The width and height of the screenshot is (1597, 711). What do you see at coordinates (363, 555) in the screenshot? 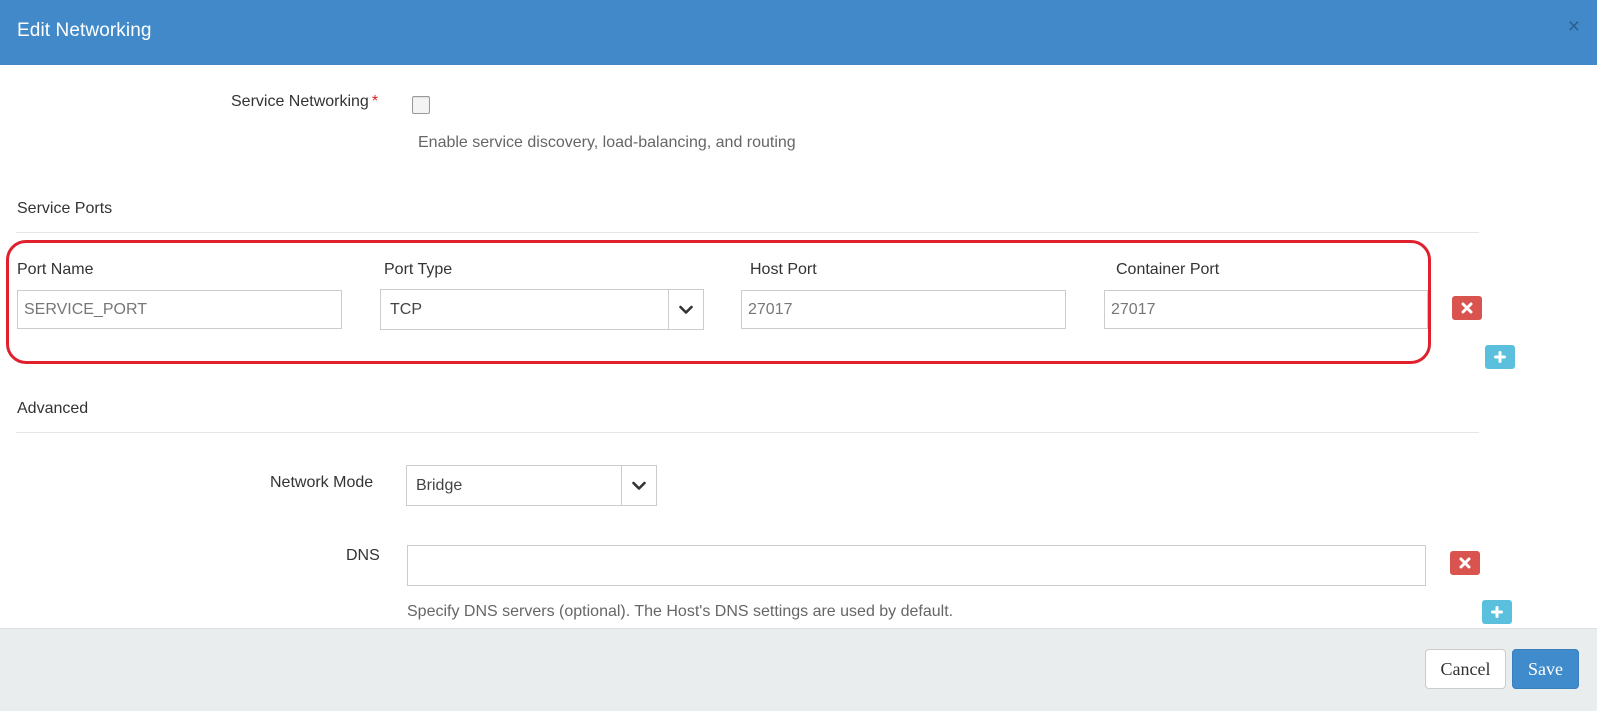
I see `dns-label: DNS` at bounding box center [363, 555].